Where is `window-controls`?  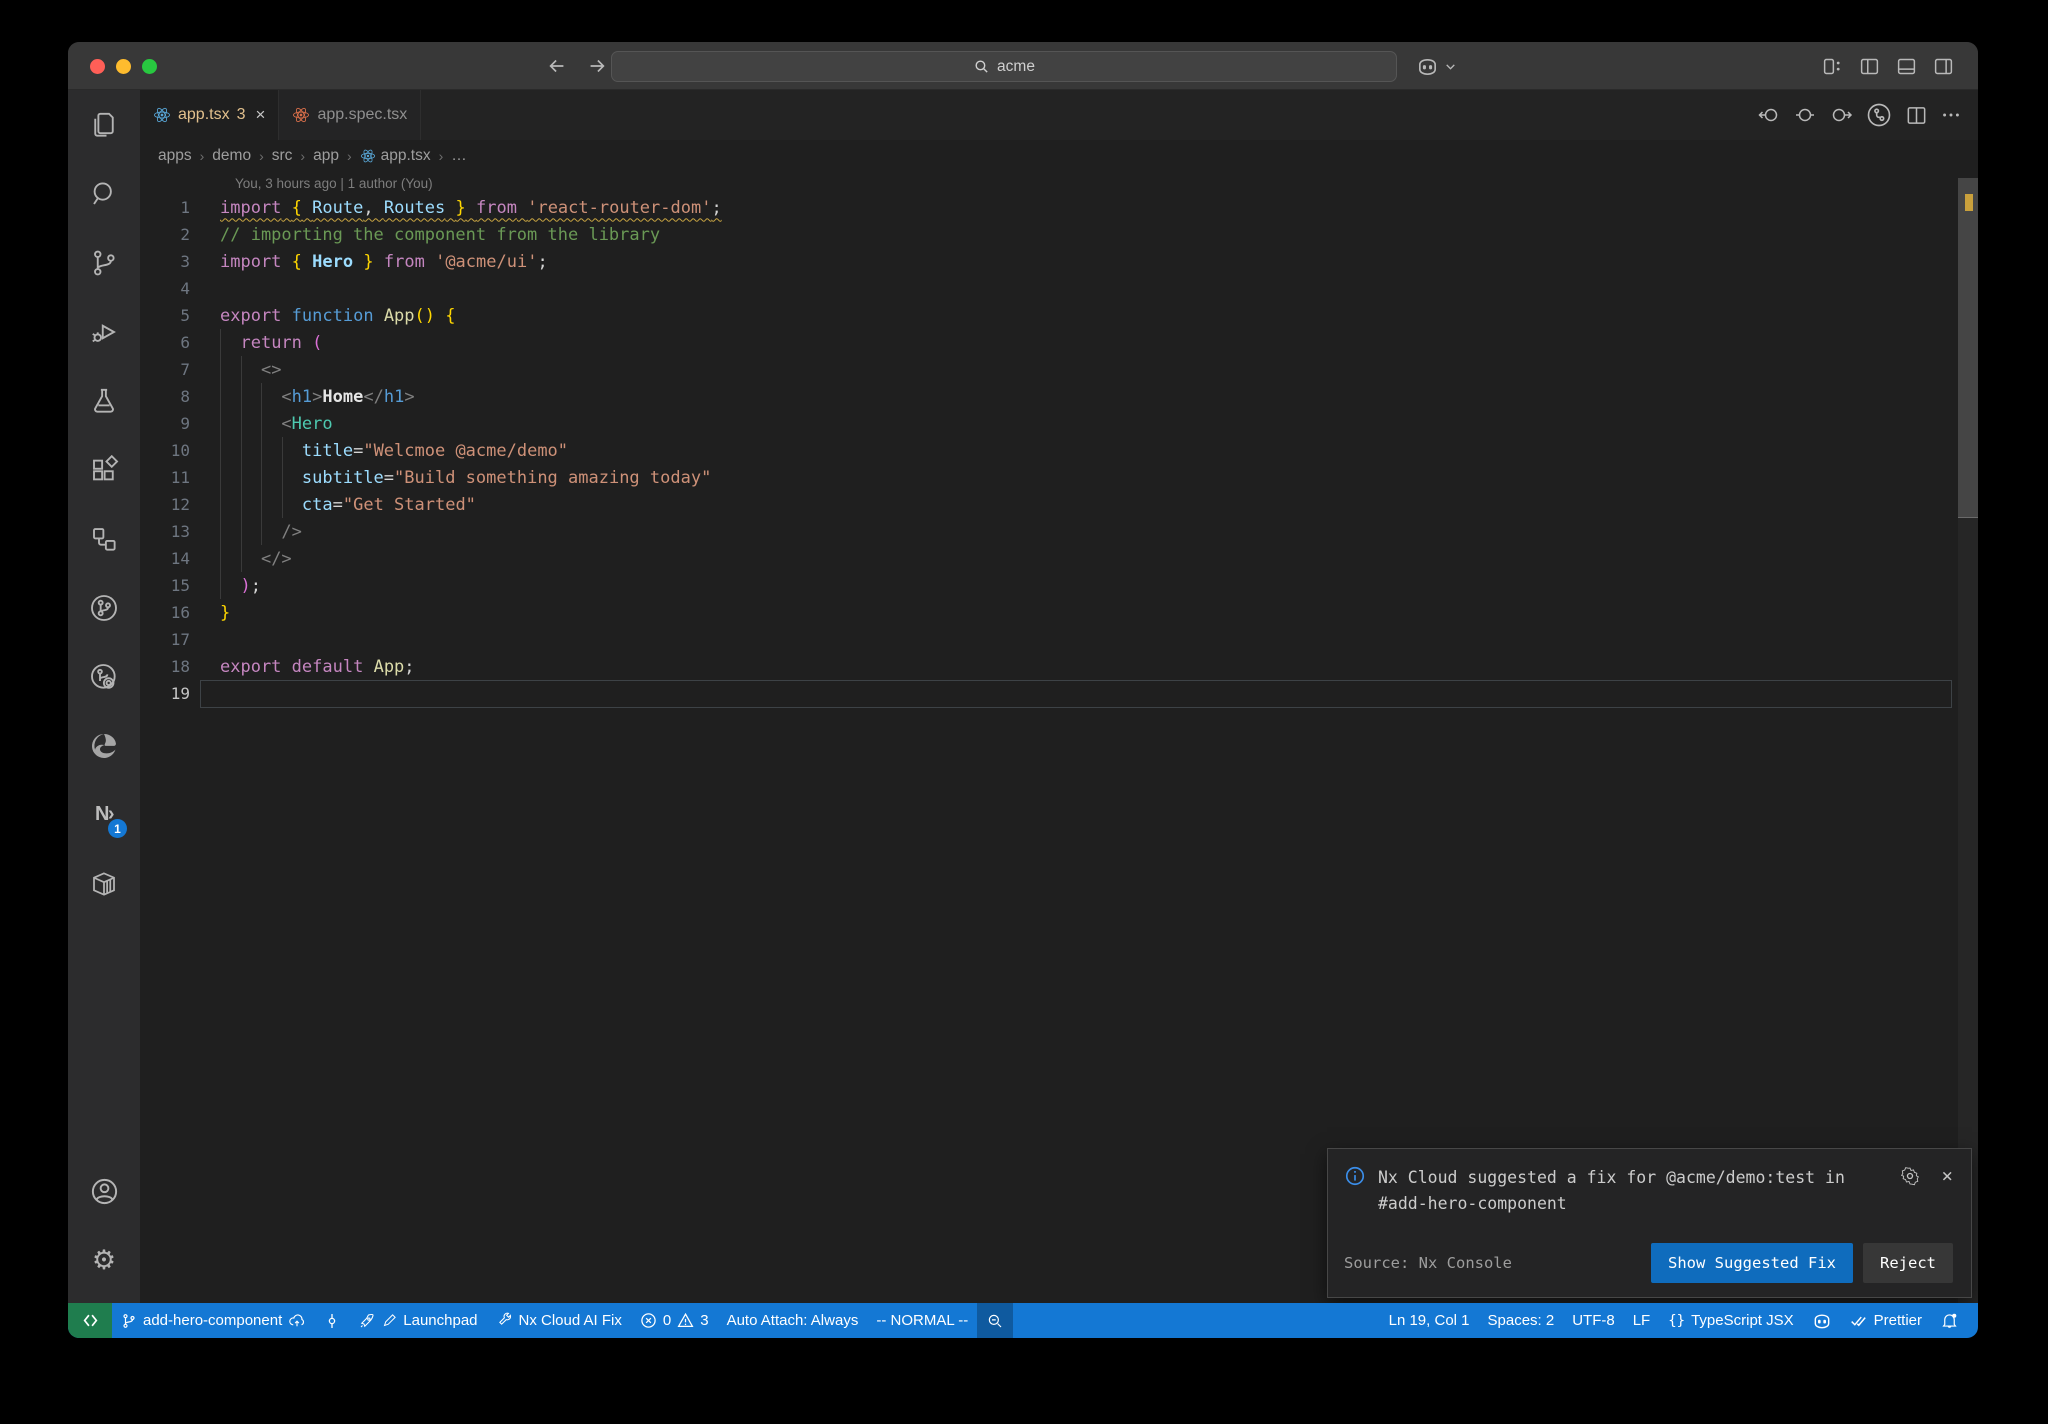
window-controls is located at coordinates (123, 66).